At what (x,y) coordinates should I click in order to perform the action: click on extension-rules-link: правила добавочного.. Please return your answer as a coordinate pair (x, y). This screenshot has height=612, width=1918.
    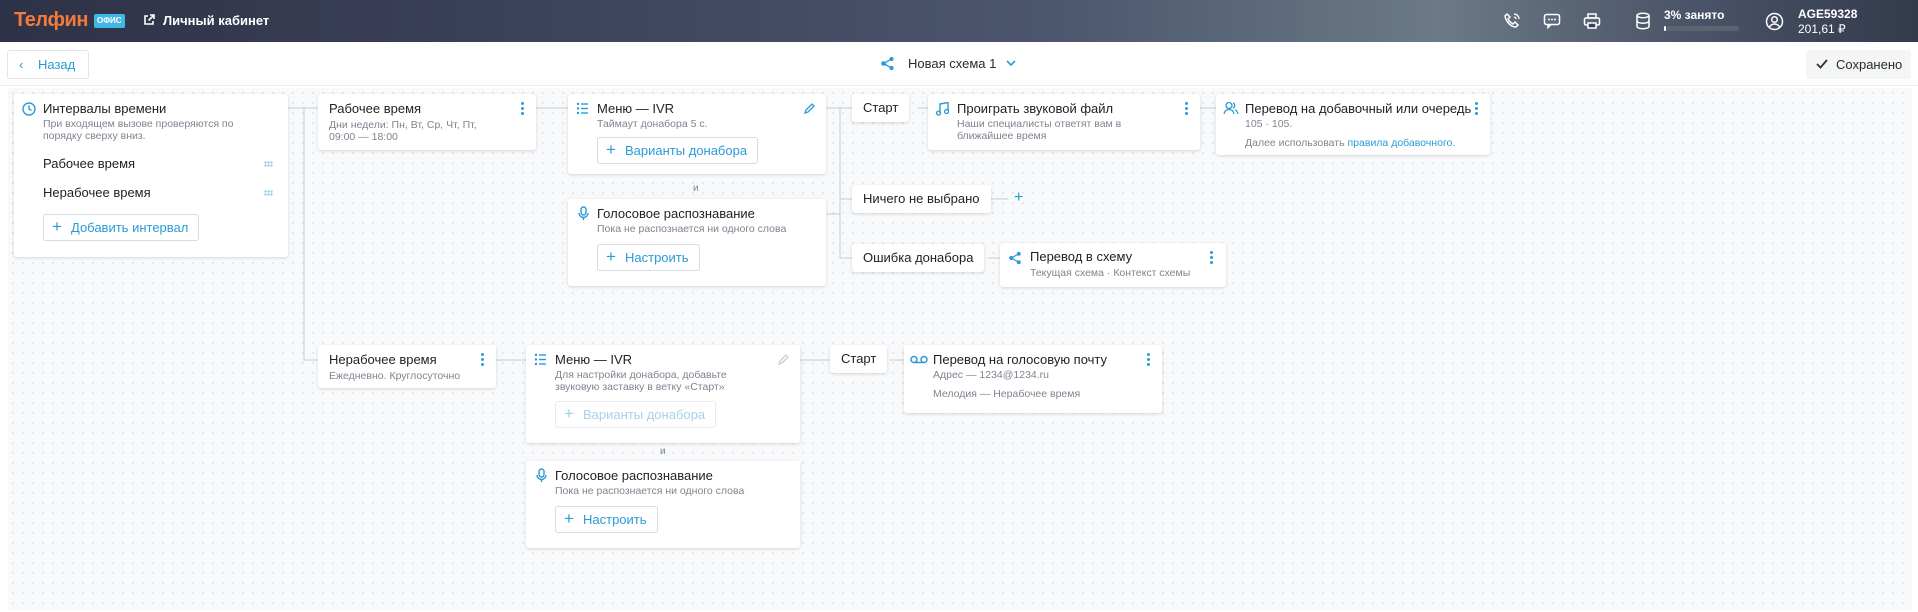
    Looking at the image, I should click on (1402, 143).